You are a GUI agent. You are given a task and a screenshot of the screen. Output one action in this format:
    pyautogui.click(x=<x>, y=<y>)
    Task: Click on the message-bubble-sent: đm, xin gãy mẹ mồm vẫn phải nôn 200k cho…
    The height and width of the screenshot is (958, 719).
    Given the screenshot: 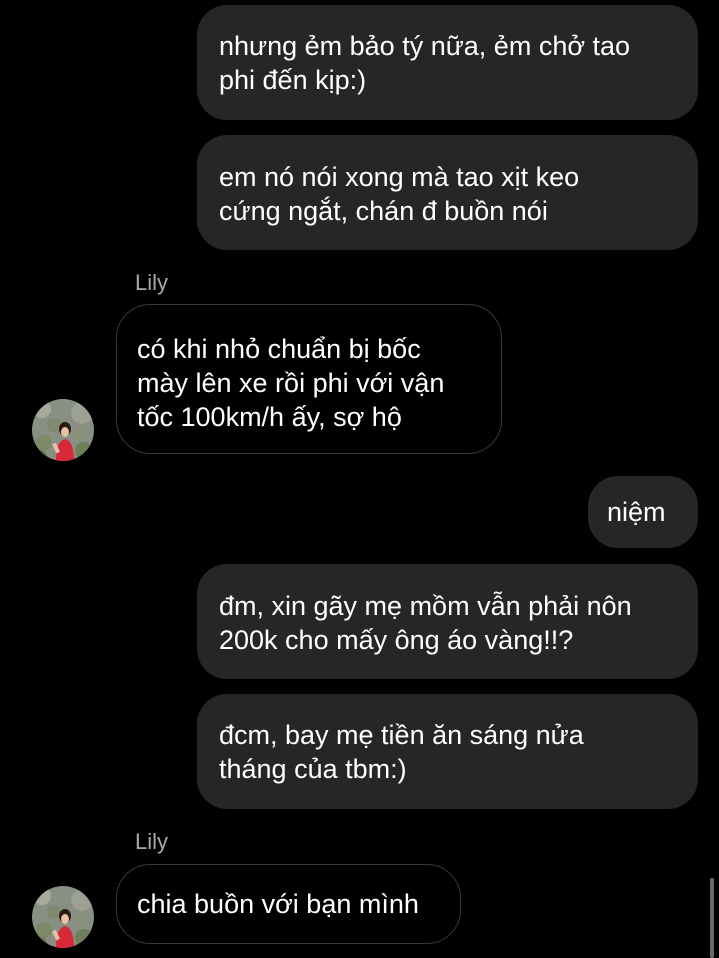 What is the action you would take?
    pyautogui.click(x=447, y=621)
    